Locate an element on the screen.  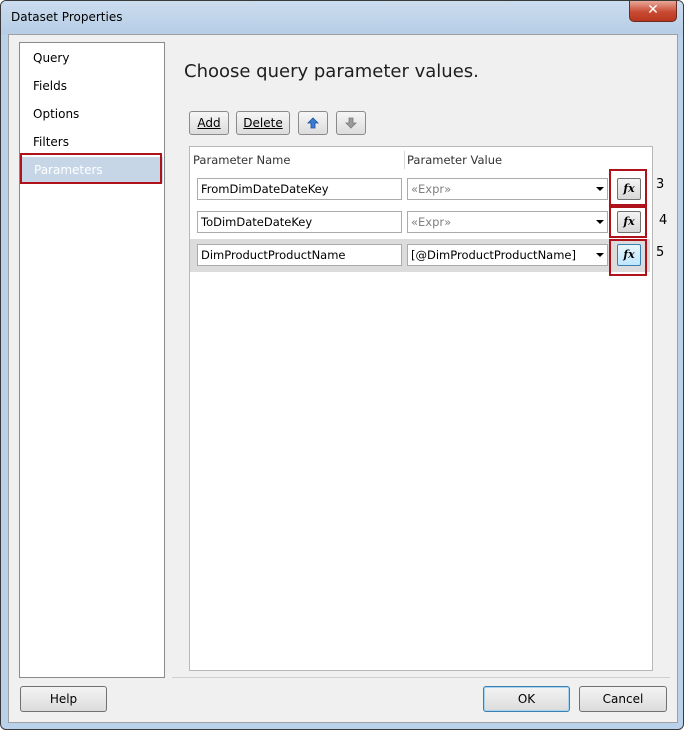
close-button: ✕ is located at coordinates (653, 11).